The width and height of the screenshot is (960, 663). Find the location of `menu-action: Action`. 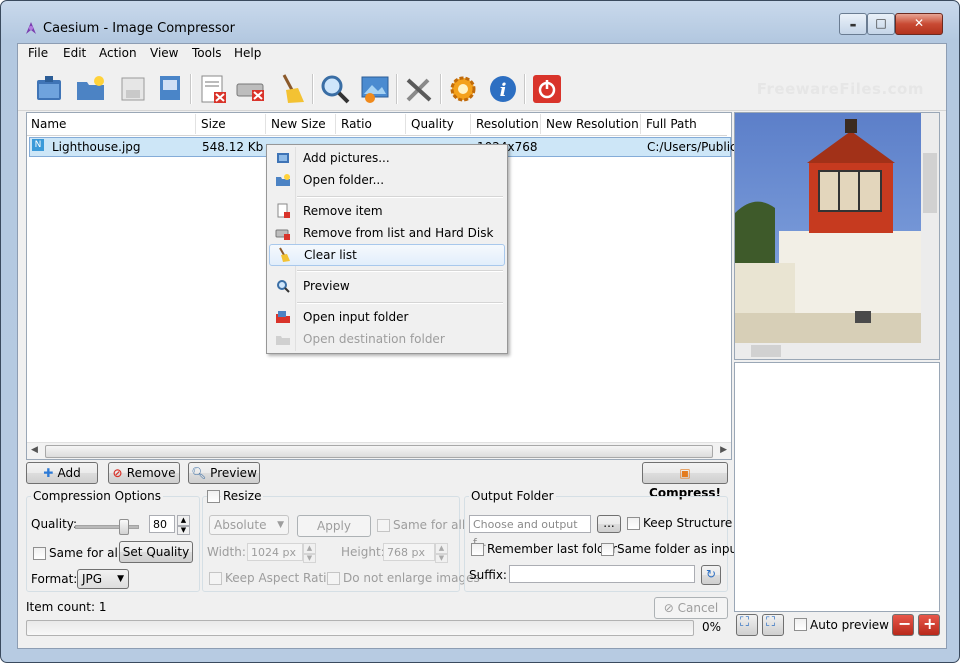

menu-action: Action is located at coordinates (118, 53).